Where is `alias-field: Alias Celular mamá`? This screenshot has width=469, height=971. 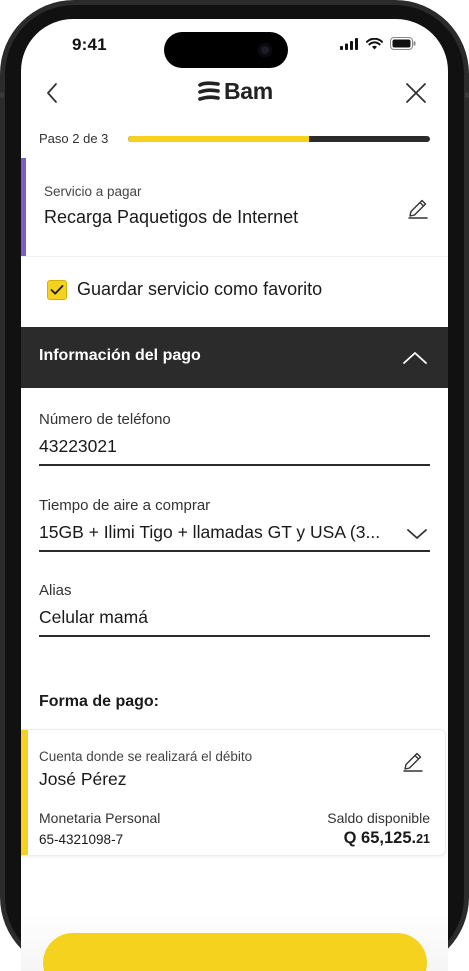
alias-field: Alias Celular mamá is located at coordinates (234, 610).